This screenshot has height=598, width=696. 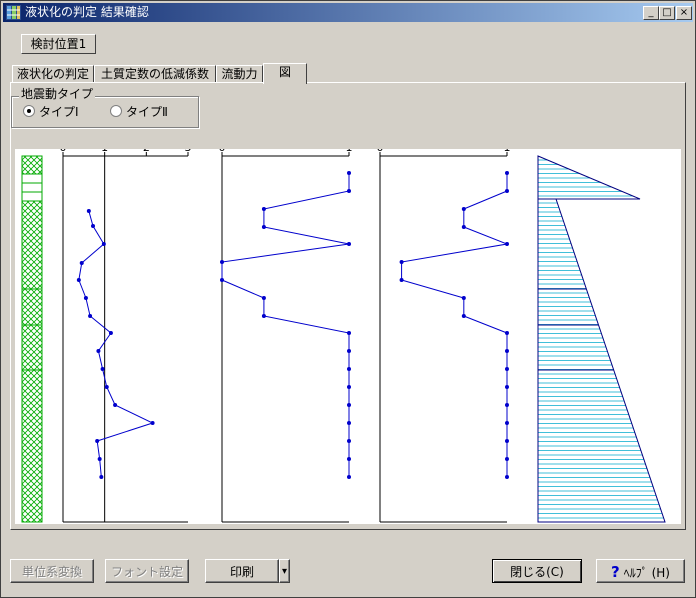 What do you see at coordinates (285, 73) in the screenshot?
I see `tab-figure: 図` at bounding box center [285, 73].